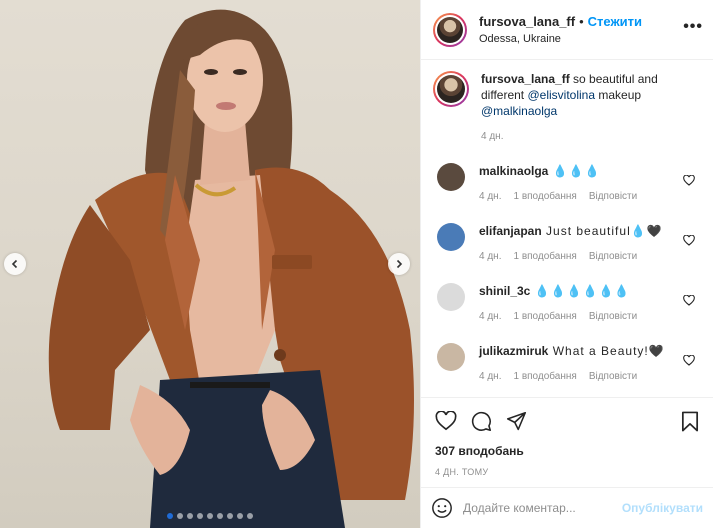 The image size is (713, 528). Describe the element at coordinates (504, 291) in the screenshot. I see `commenter-username: shinil_3c` at that location.